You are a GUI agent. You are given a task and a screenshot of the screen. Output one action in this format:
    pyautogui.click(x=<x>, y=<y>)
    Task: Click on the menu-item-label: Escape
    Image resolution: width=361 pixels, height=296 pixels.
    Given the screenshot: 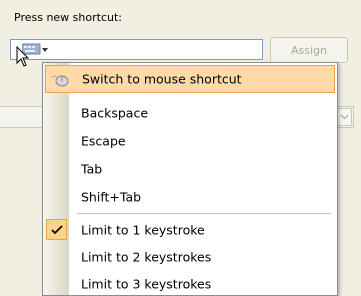 What is the action you would take?
    pyautogui.click(x=103, y=141)
    